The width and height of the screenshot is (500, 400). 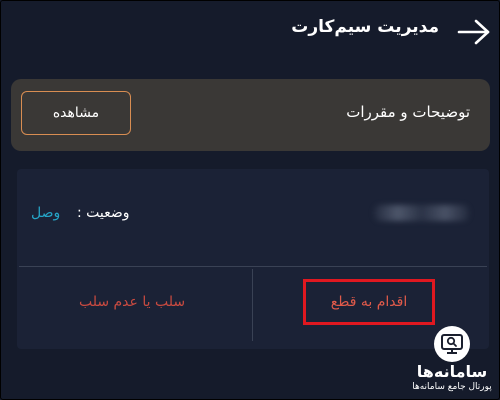 What do you see at coordinates (474, 32) in the screenshot?
I see `arrow-right-icon` at bounding box center [474, 32].